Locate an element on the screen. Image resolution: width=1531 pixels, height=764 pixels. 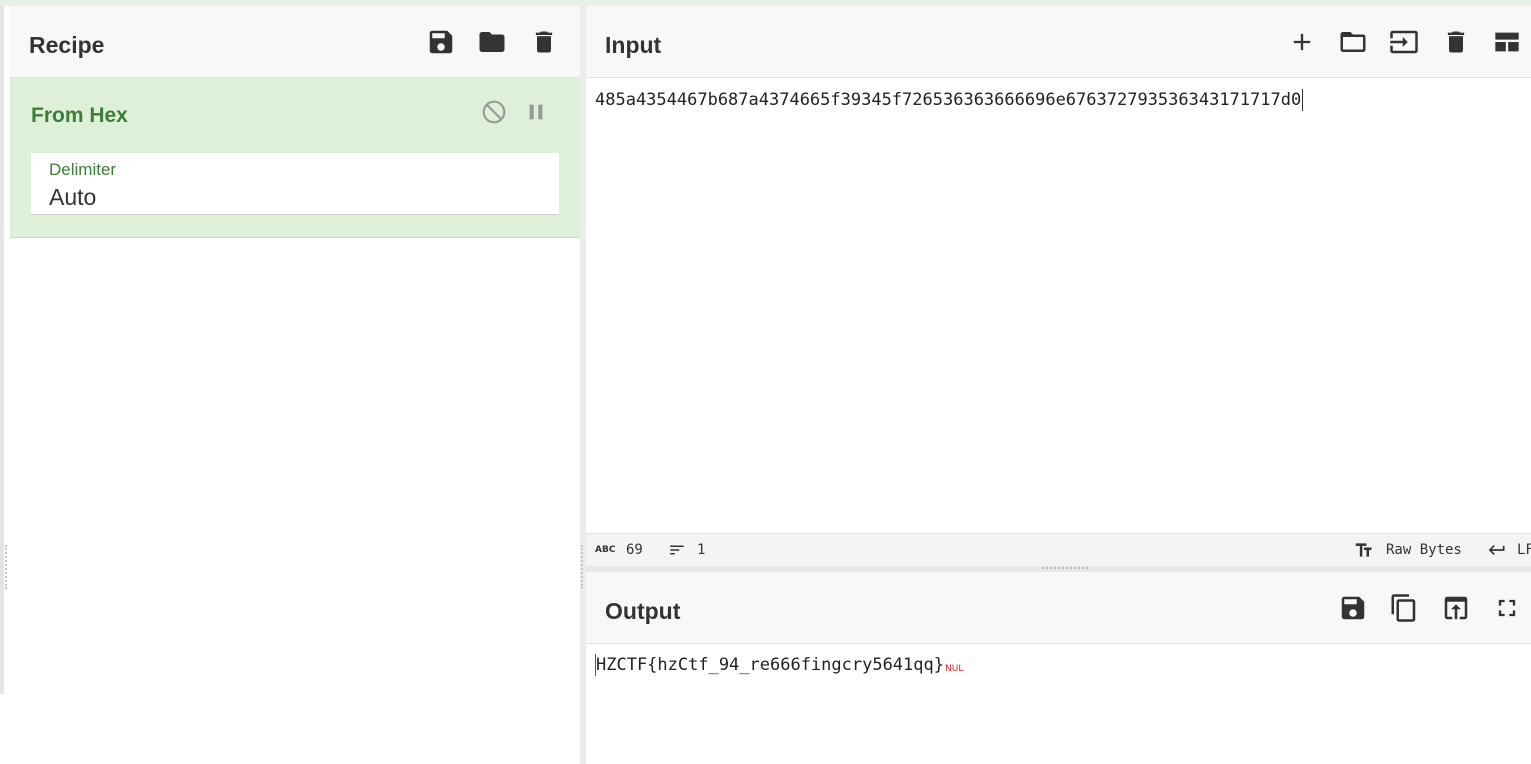
input-status-bar: ABC 69 1 Raw Bytes LF is located at coordinates (1058, 549).